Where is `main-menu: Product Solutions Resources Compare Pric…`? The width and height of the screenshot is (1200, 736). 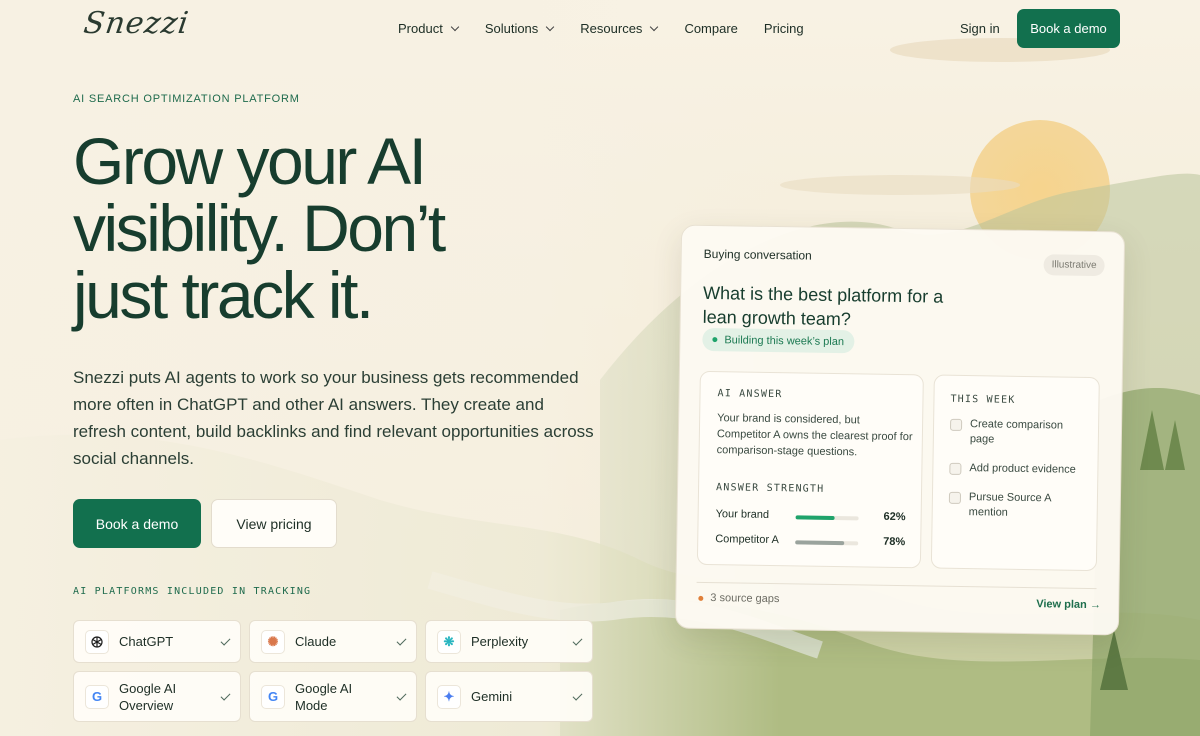 main-menu: Product Solutions Resources Compare Pric… is located at coordinates (601, 28).